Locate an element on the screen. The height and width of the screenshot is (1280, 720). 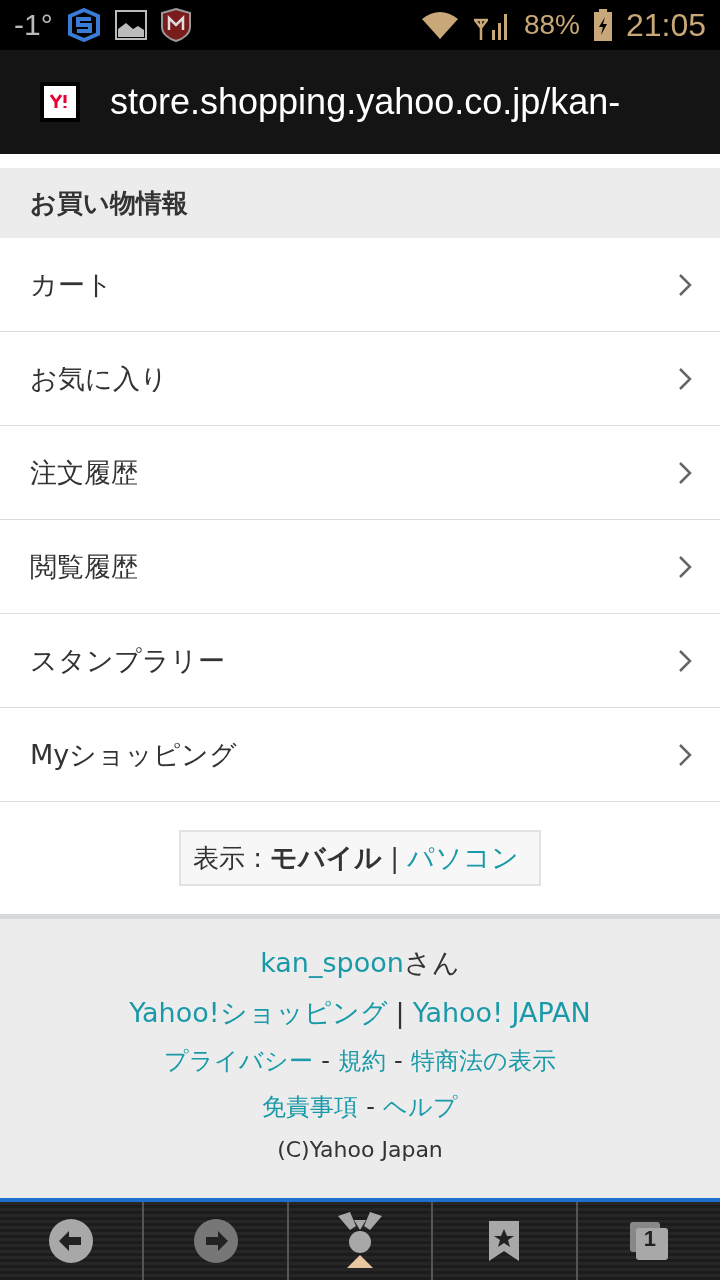
shield-s-icon is located at coordinates (83, 25).